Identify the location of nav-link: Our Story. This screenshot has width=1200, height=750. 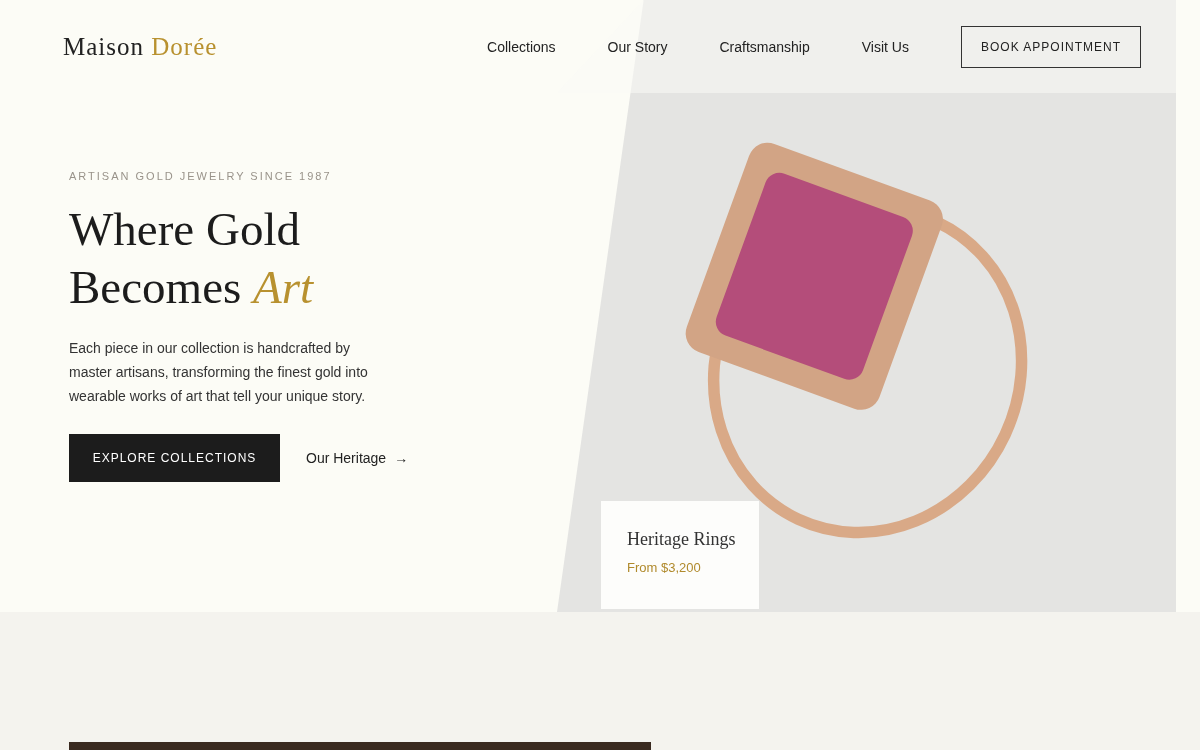
(637, 46).